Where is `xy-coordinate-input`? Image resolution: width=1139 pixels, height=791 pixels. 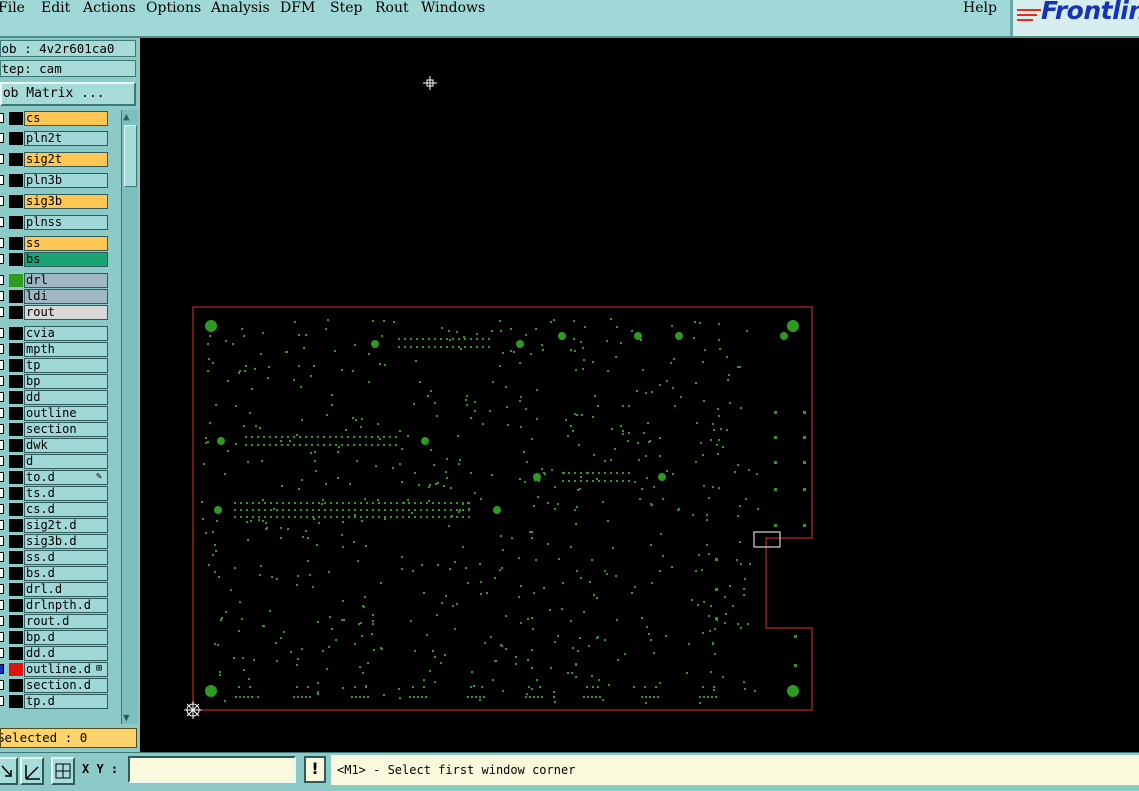 xy-coordinate-input is located at coordinates (212, 769).